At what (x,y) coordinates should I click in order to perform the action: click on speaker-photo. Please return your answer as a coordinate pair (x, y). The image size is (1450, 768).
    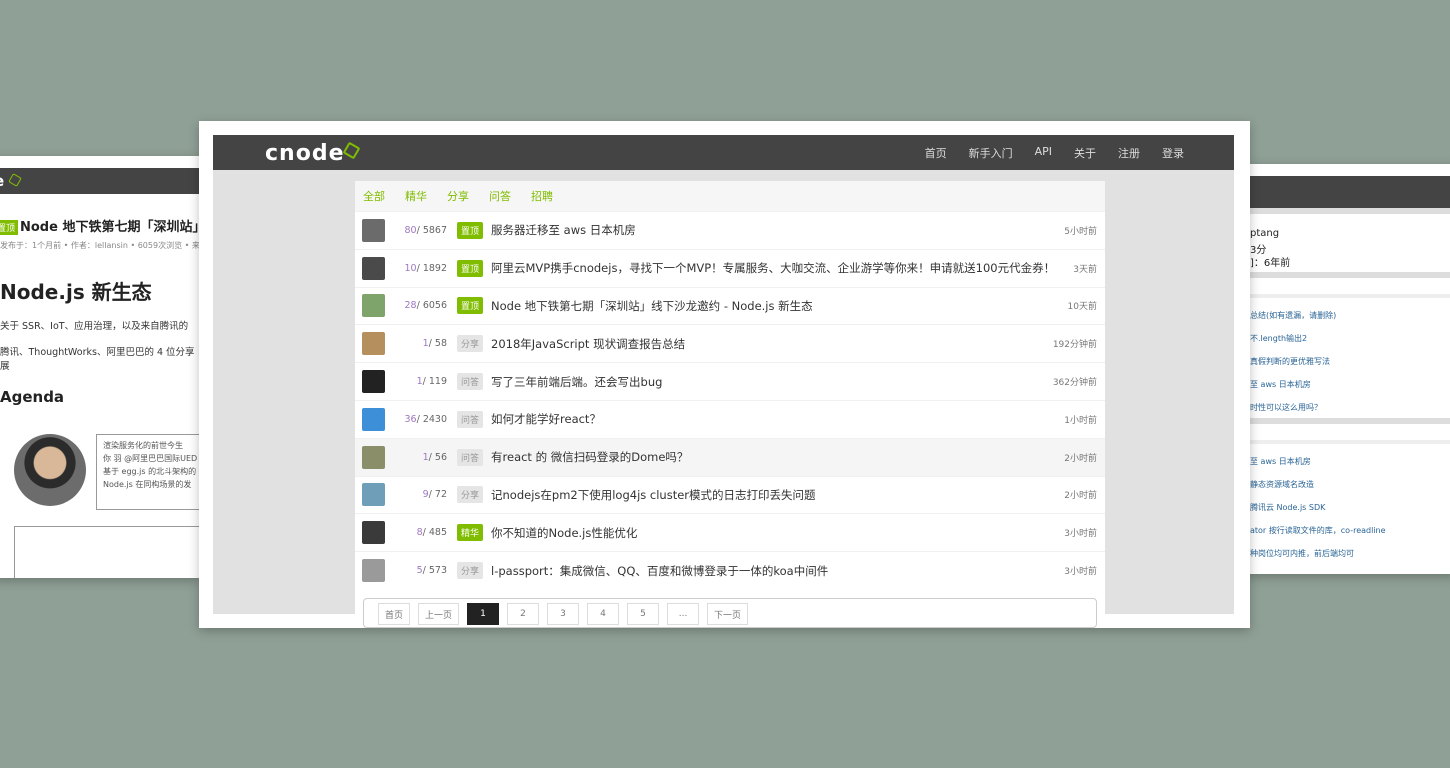
    Looking at the image, I should click on (50, 470).